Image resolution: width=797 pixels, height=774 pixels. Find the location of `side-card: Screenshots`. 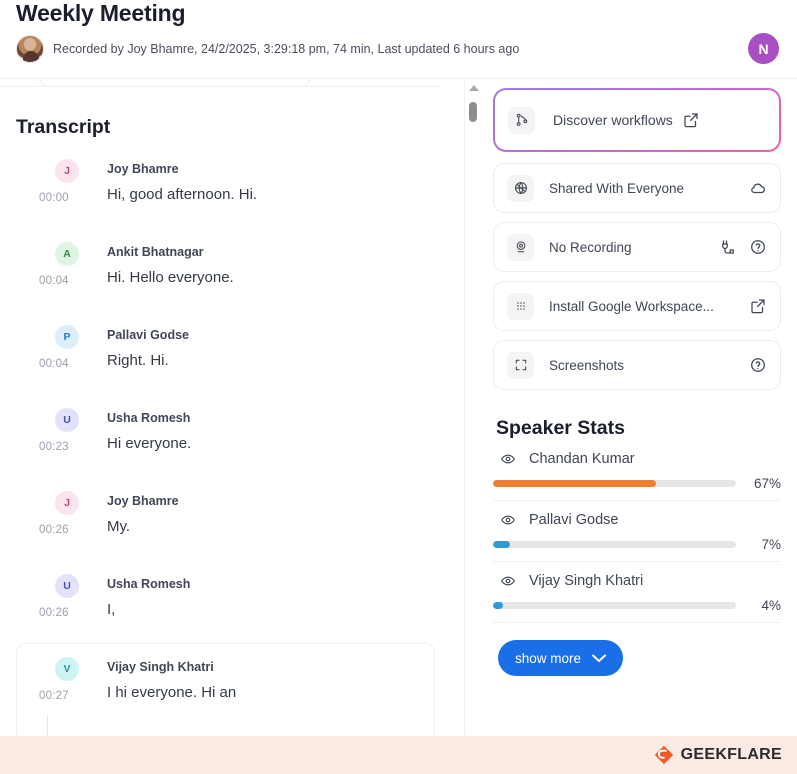

side-card: Screenshots is located at coordinates (637, 365).